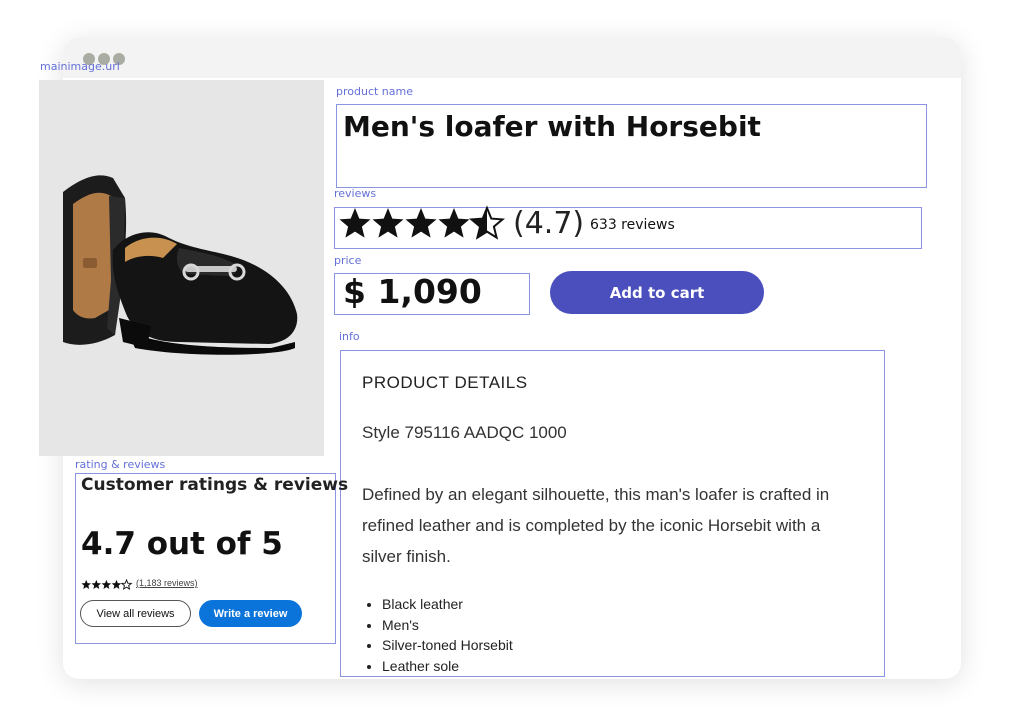 This screenshot has height=718, width=1014. Describe the element at coordinates (120, 464) in the screenshot. I see `rating-reviews-label: rating & reviews` at that location.